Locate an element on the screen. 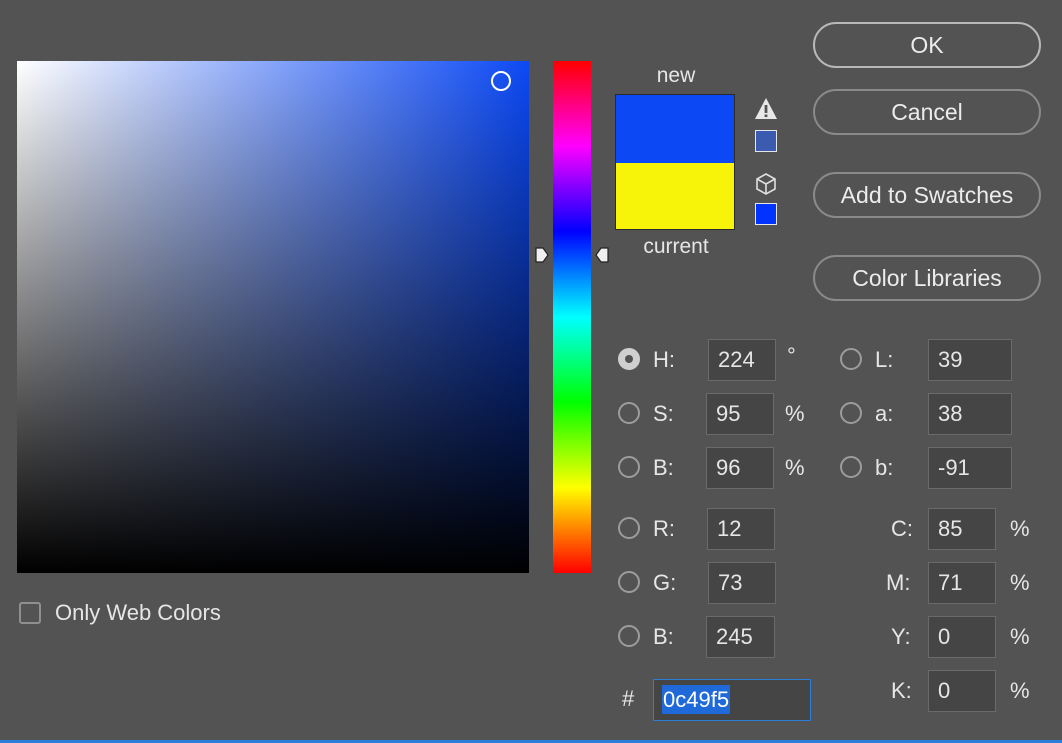  hue-slider is located at coordinates (572, 317).